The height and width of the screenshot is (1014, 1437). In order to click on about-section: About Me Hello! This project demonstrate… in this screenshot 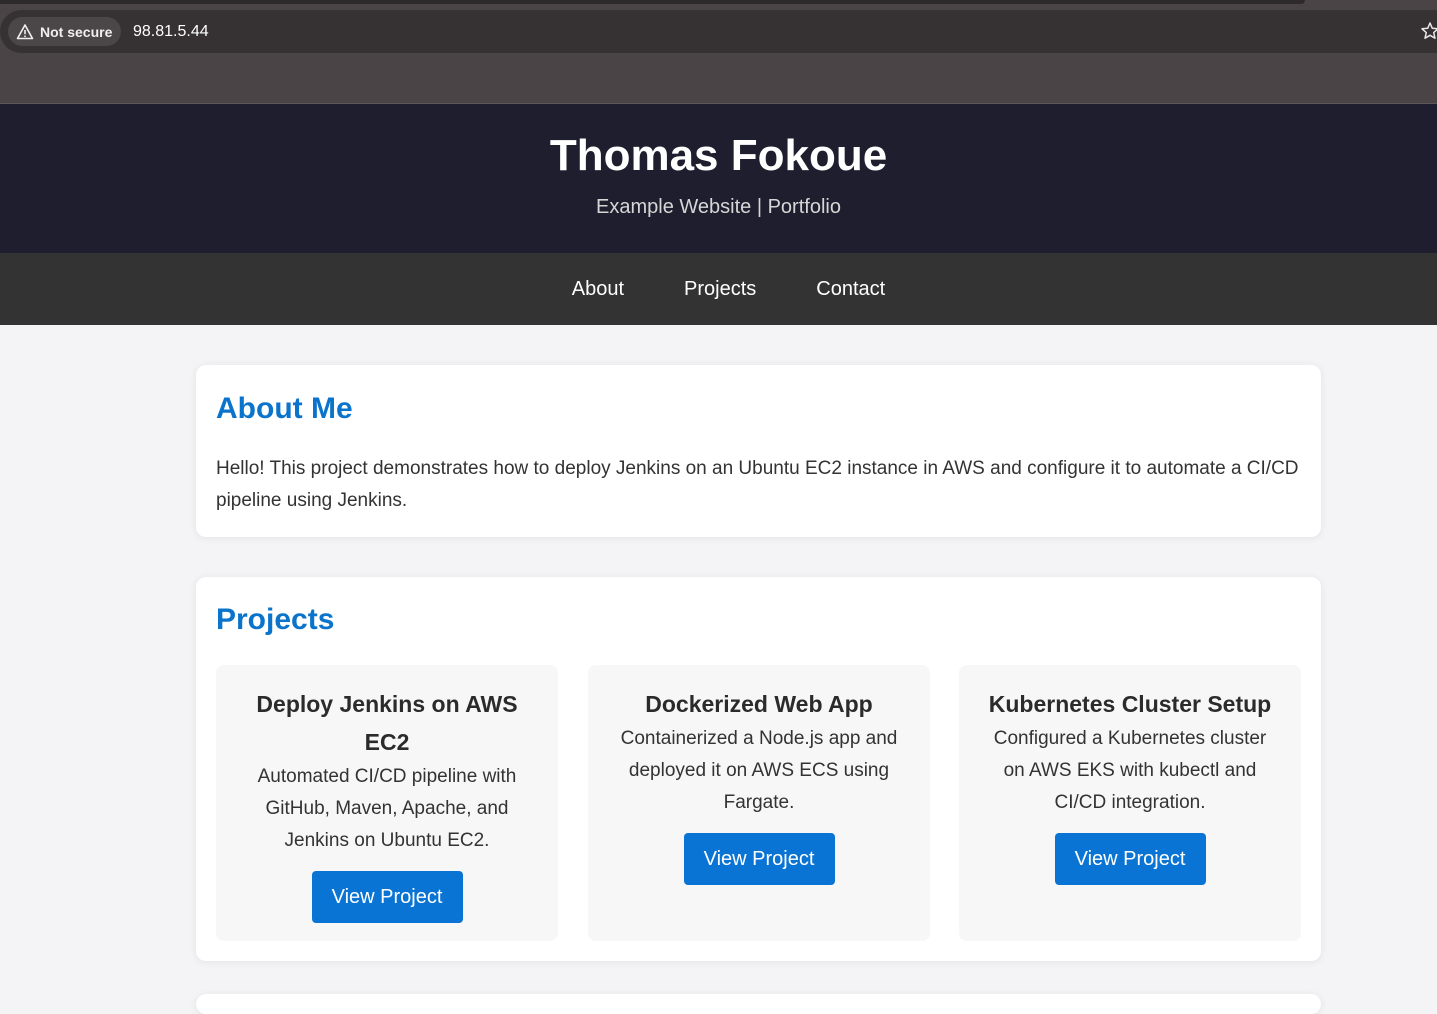, I will do `click(758, 451)`.